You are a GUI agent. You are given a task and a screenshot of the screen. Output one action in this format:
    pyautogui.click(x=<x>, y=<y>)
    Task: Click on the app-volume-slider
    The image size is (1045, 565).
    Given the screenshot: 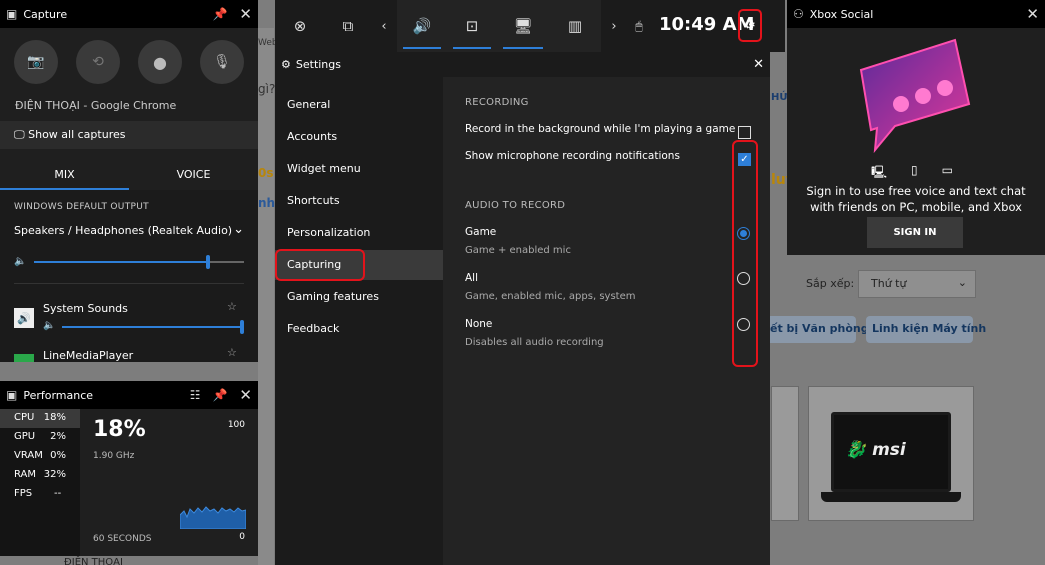 What is the action you would take?
    pyautogui.click(x=153, y=327)
    